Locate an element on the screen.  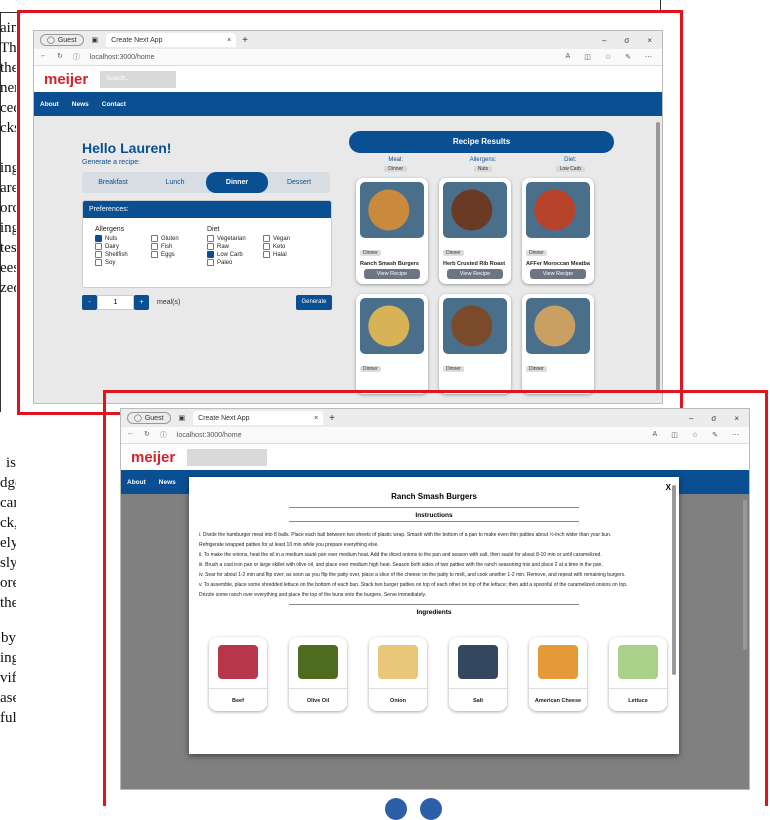
background-text-fragment: cks is located at coordinates (8, 128).